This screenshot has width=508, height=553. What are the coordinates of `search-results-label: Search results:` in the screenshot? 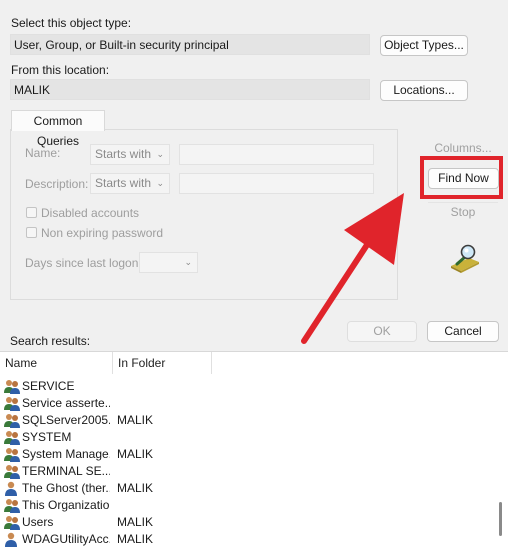 It's located at (50, 341).